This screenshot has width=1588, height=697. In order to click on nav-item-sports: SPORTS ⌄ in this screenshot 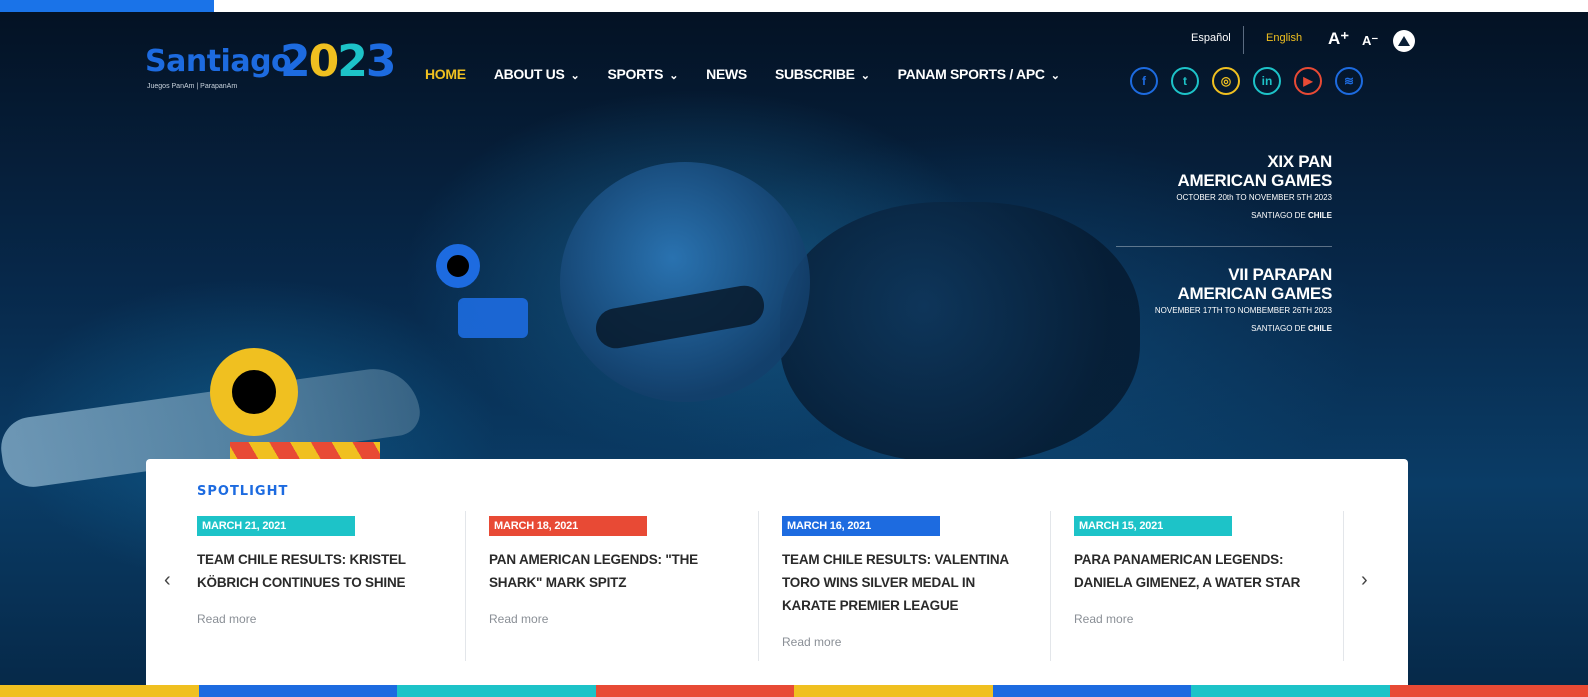, I will do `click(642, 74)`.